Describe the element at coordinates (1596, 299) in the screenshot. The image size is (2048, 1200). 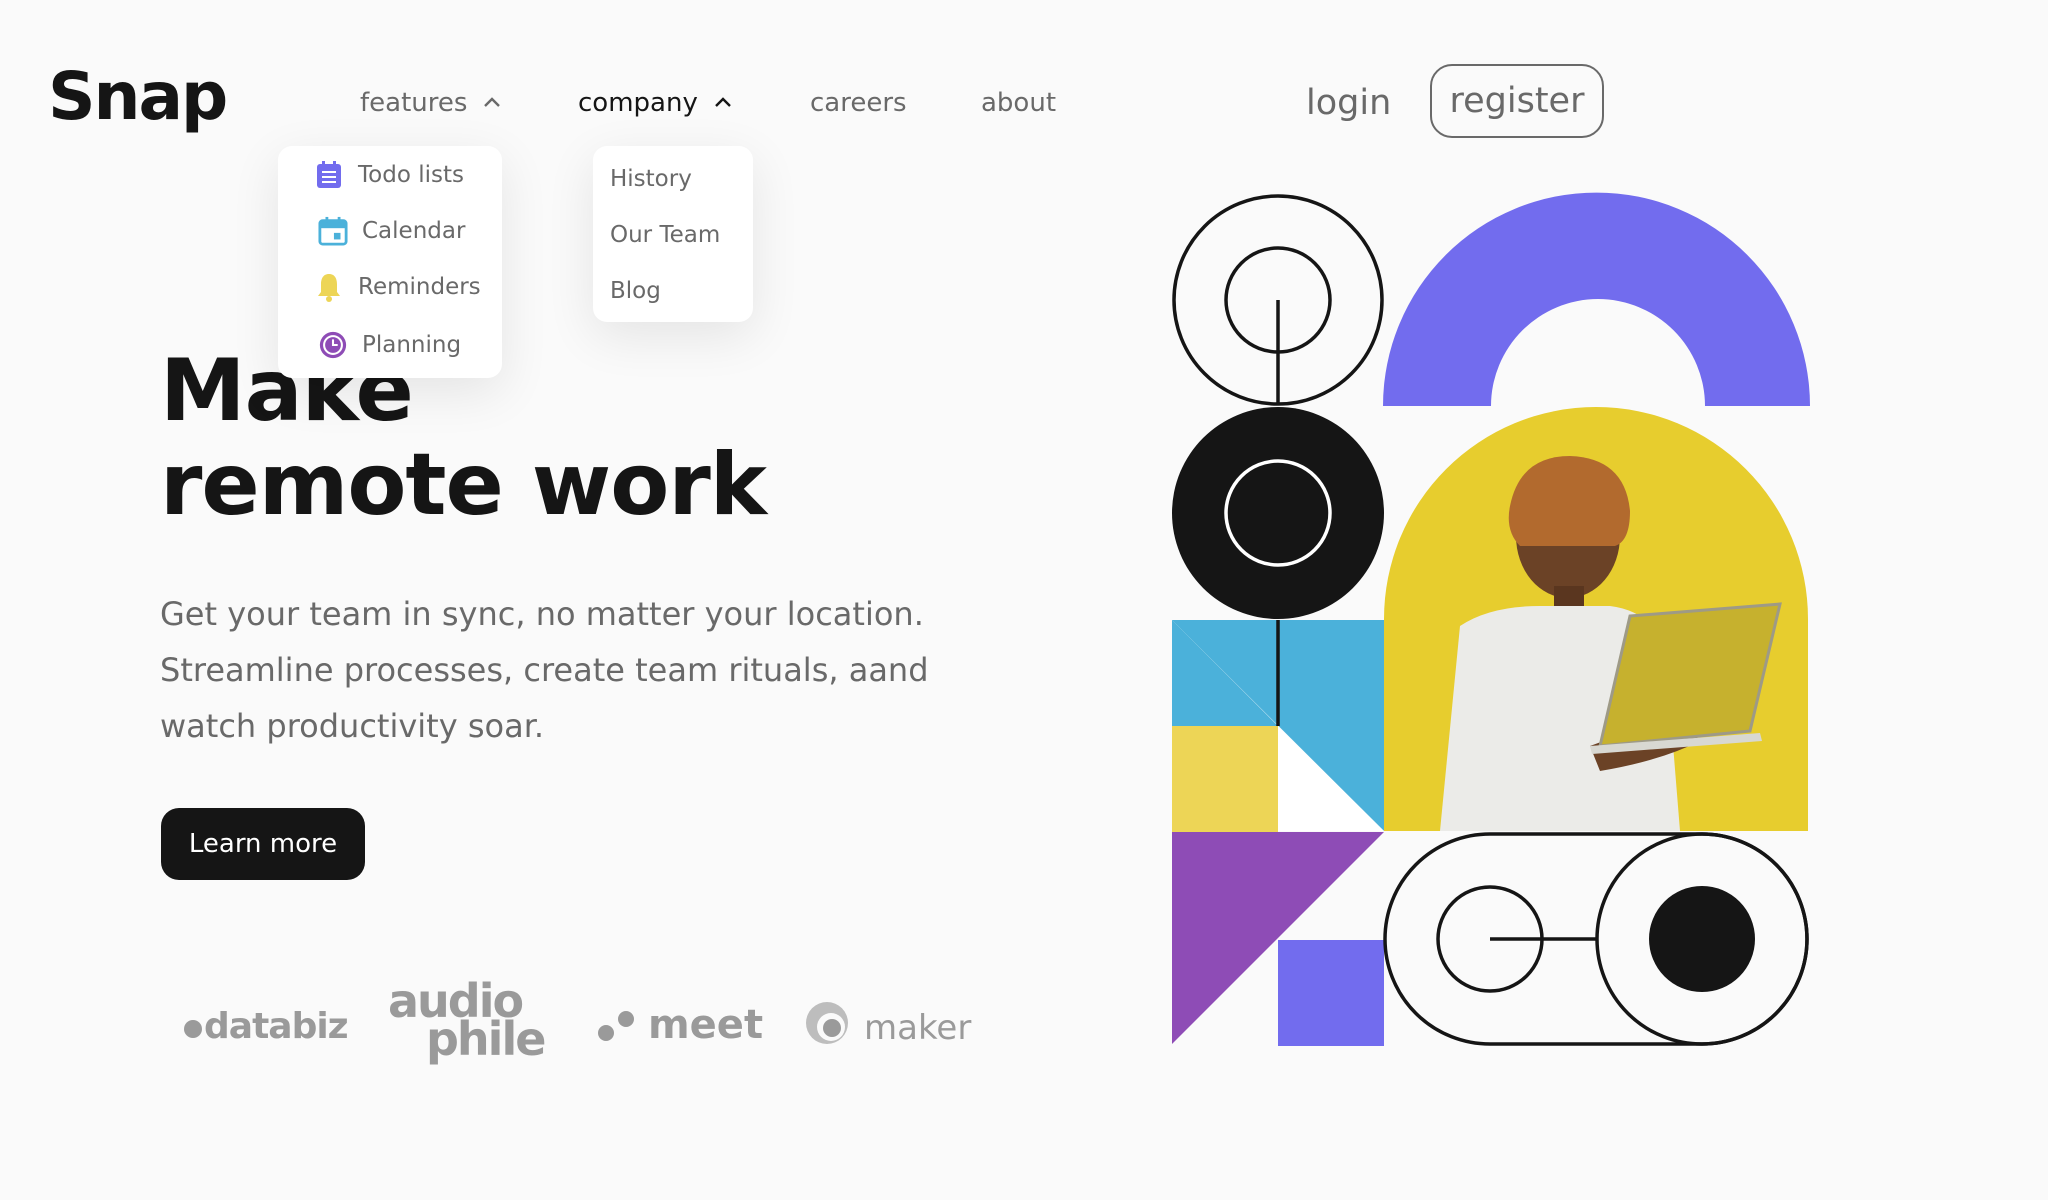
I see `purple-arch-shape` at that location.